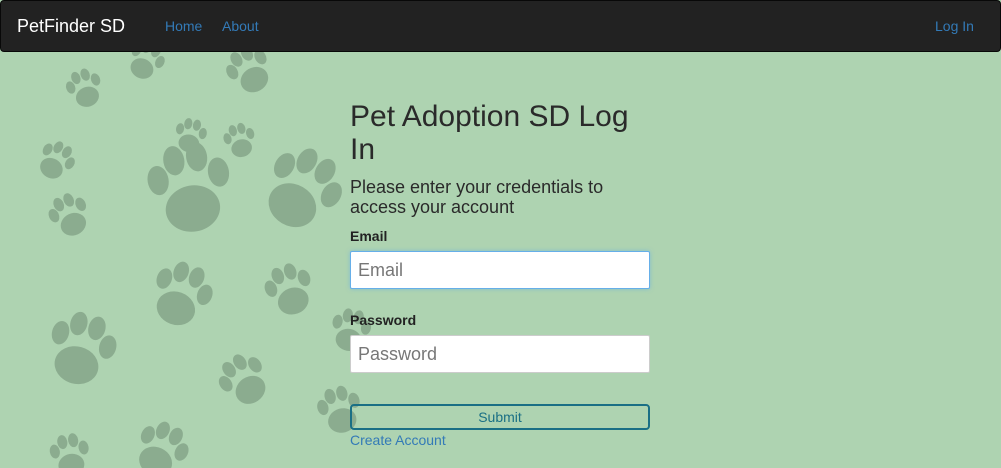 The height and width of the screenshot is (468, 1001). I want to click on brand-logo: PetFinder SD, so click(71, 26).